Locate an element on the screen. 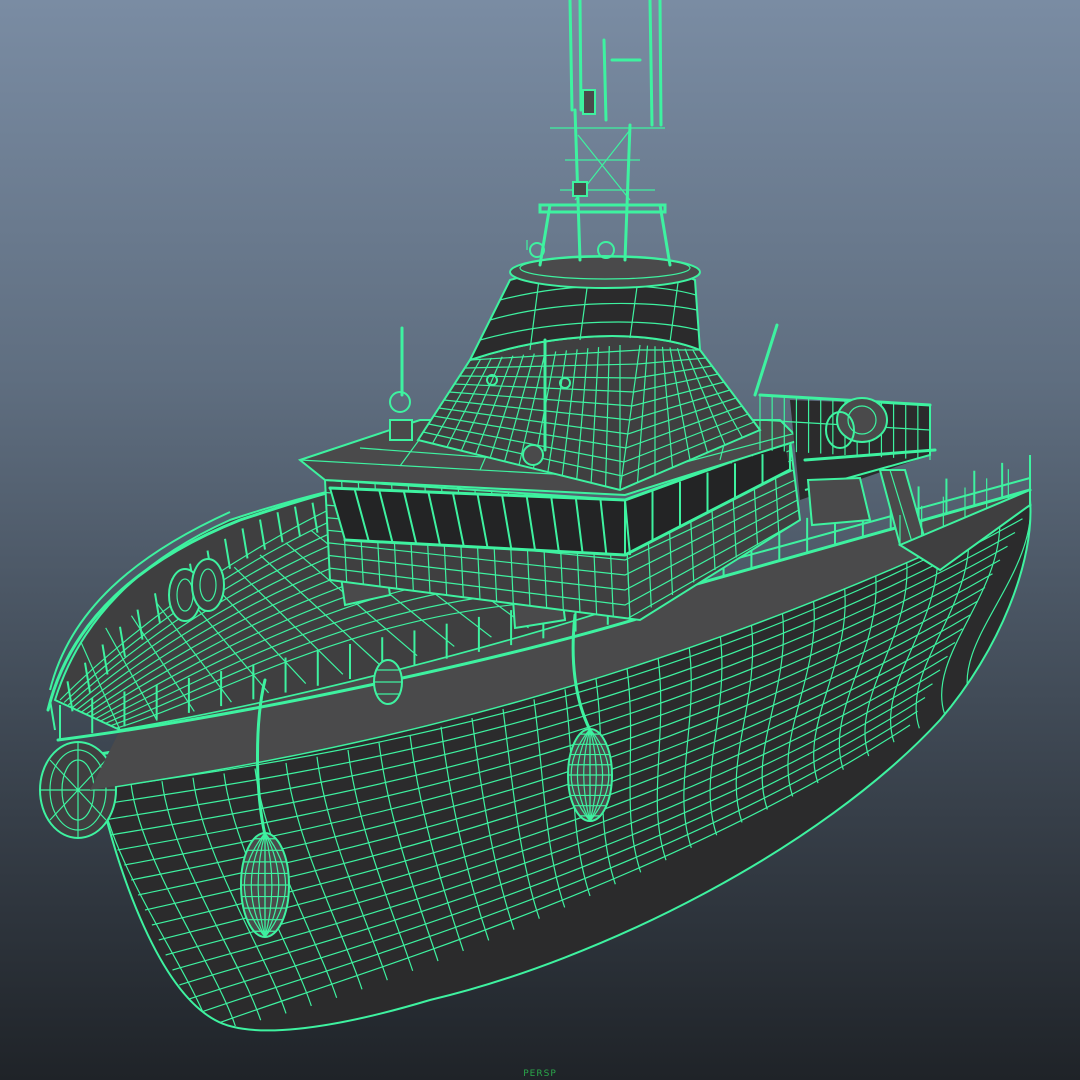 The width and height of the screenshot is (1080, 1080). bow-bumper is located at coordinates (78, 790).